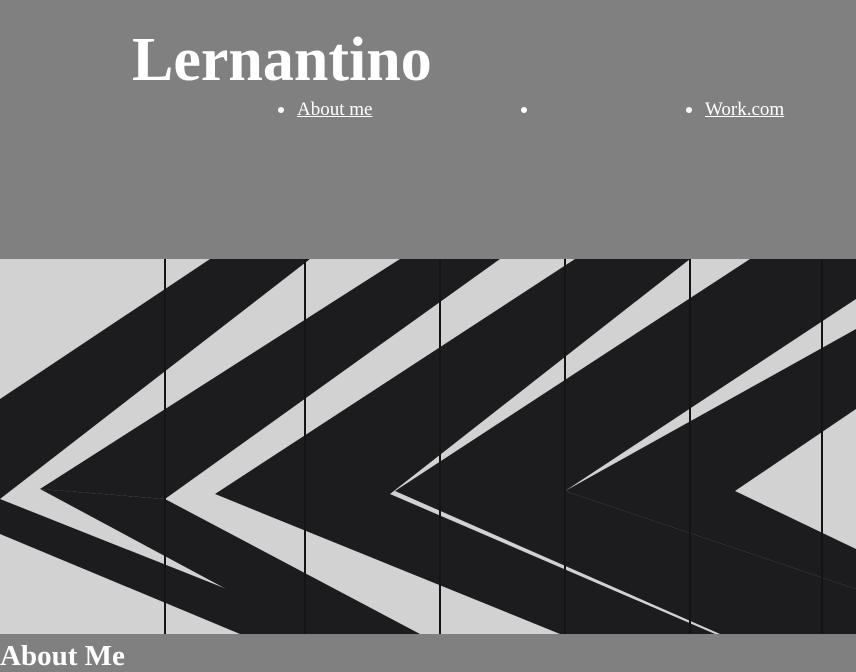 This screenshot has width=856, height=672. What do you see at coordinates (744, 110) in the screenshot?
I see `nav-link-work: Work.com` at bounding box center [744, 110].